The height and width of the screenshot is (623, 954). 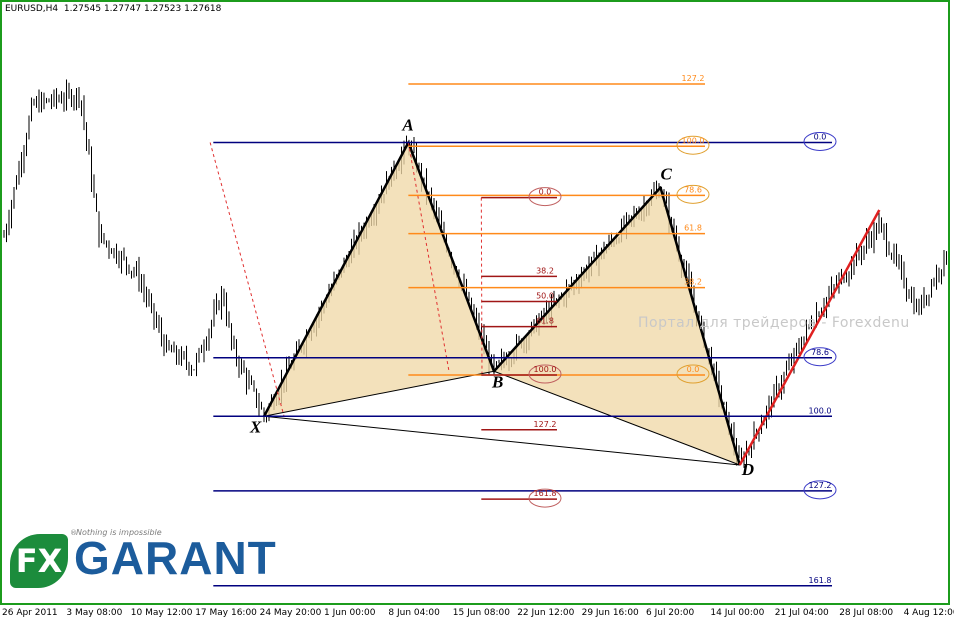 I want to click on bc-fib-label: 38.2, so click(x=693, y=282).